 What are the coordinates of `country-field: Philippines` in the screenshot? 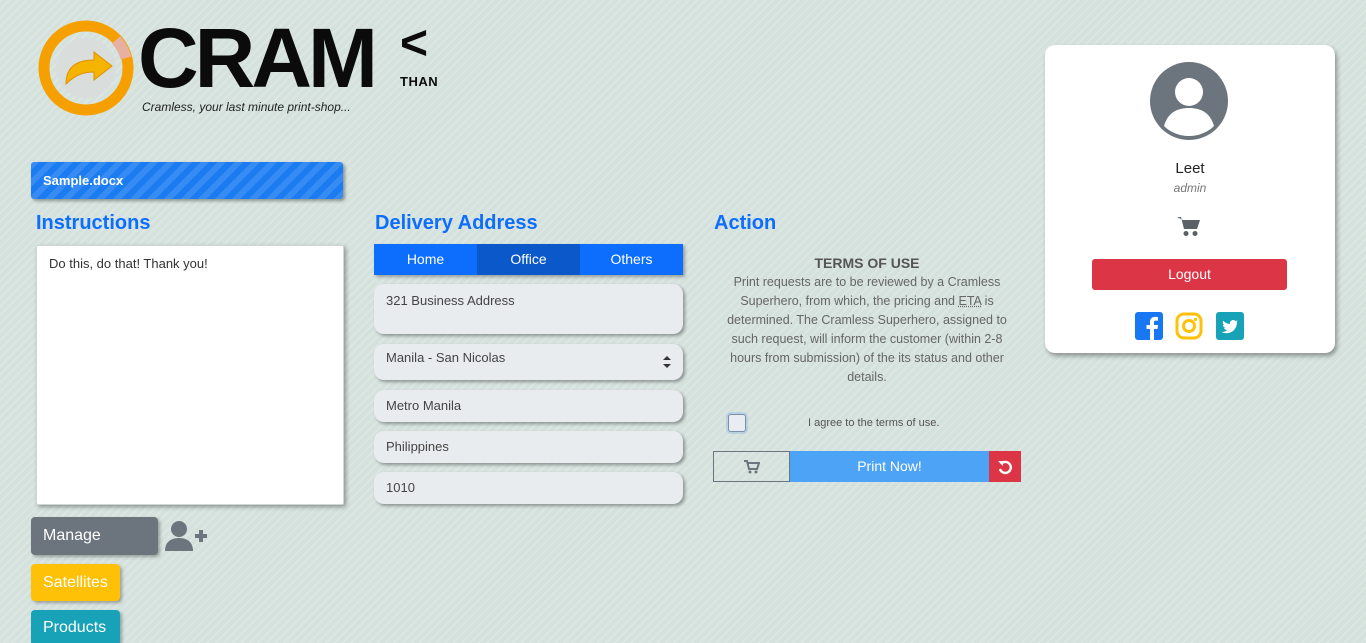 It's located at (528, 447).